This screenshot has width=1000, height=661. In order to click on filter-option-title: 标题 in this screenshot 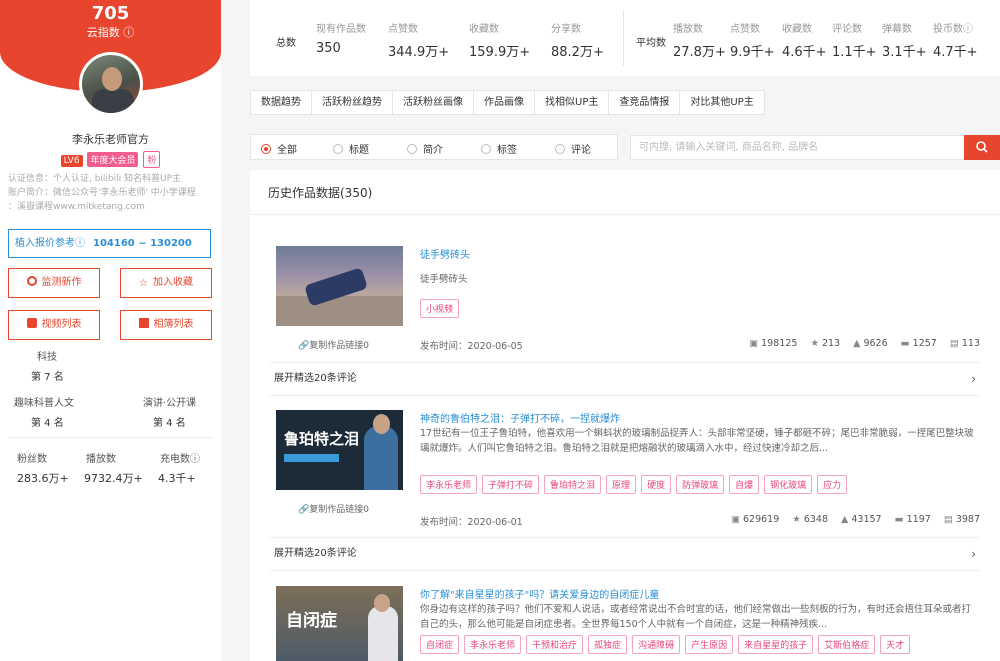, I will do `click(351, 148)`.